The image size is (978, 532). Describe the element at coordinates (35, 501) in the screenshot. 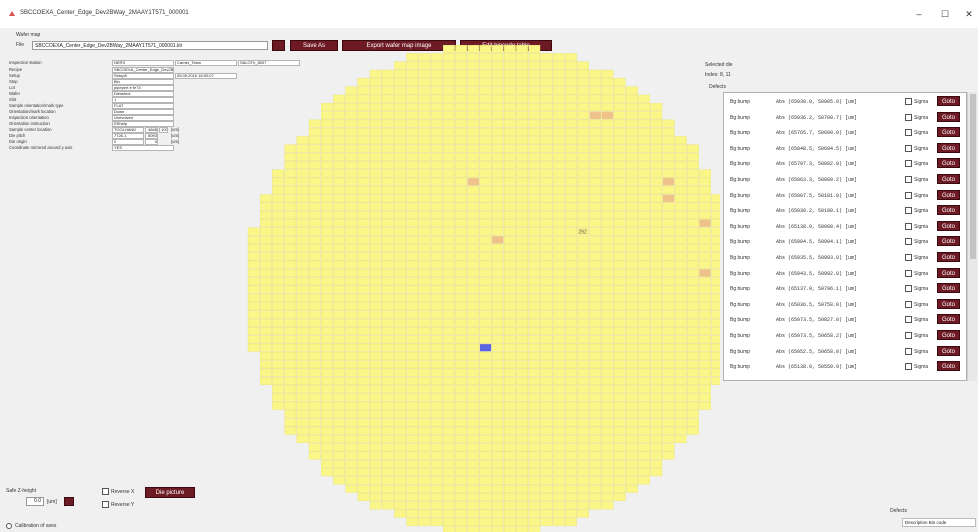

I see `safe-z-field: 0.0` at that location.